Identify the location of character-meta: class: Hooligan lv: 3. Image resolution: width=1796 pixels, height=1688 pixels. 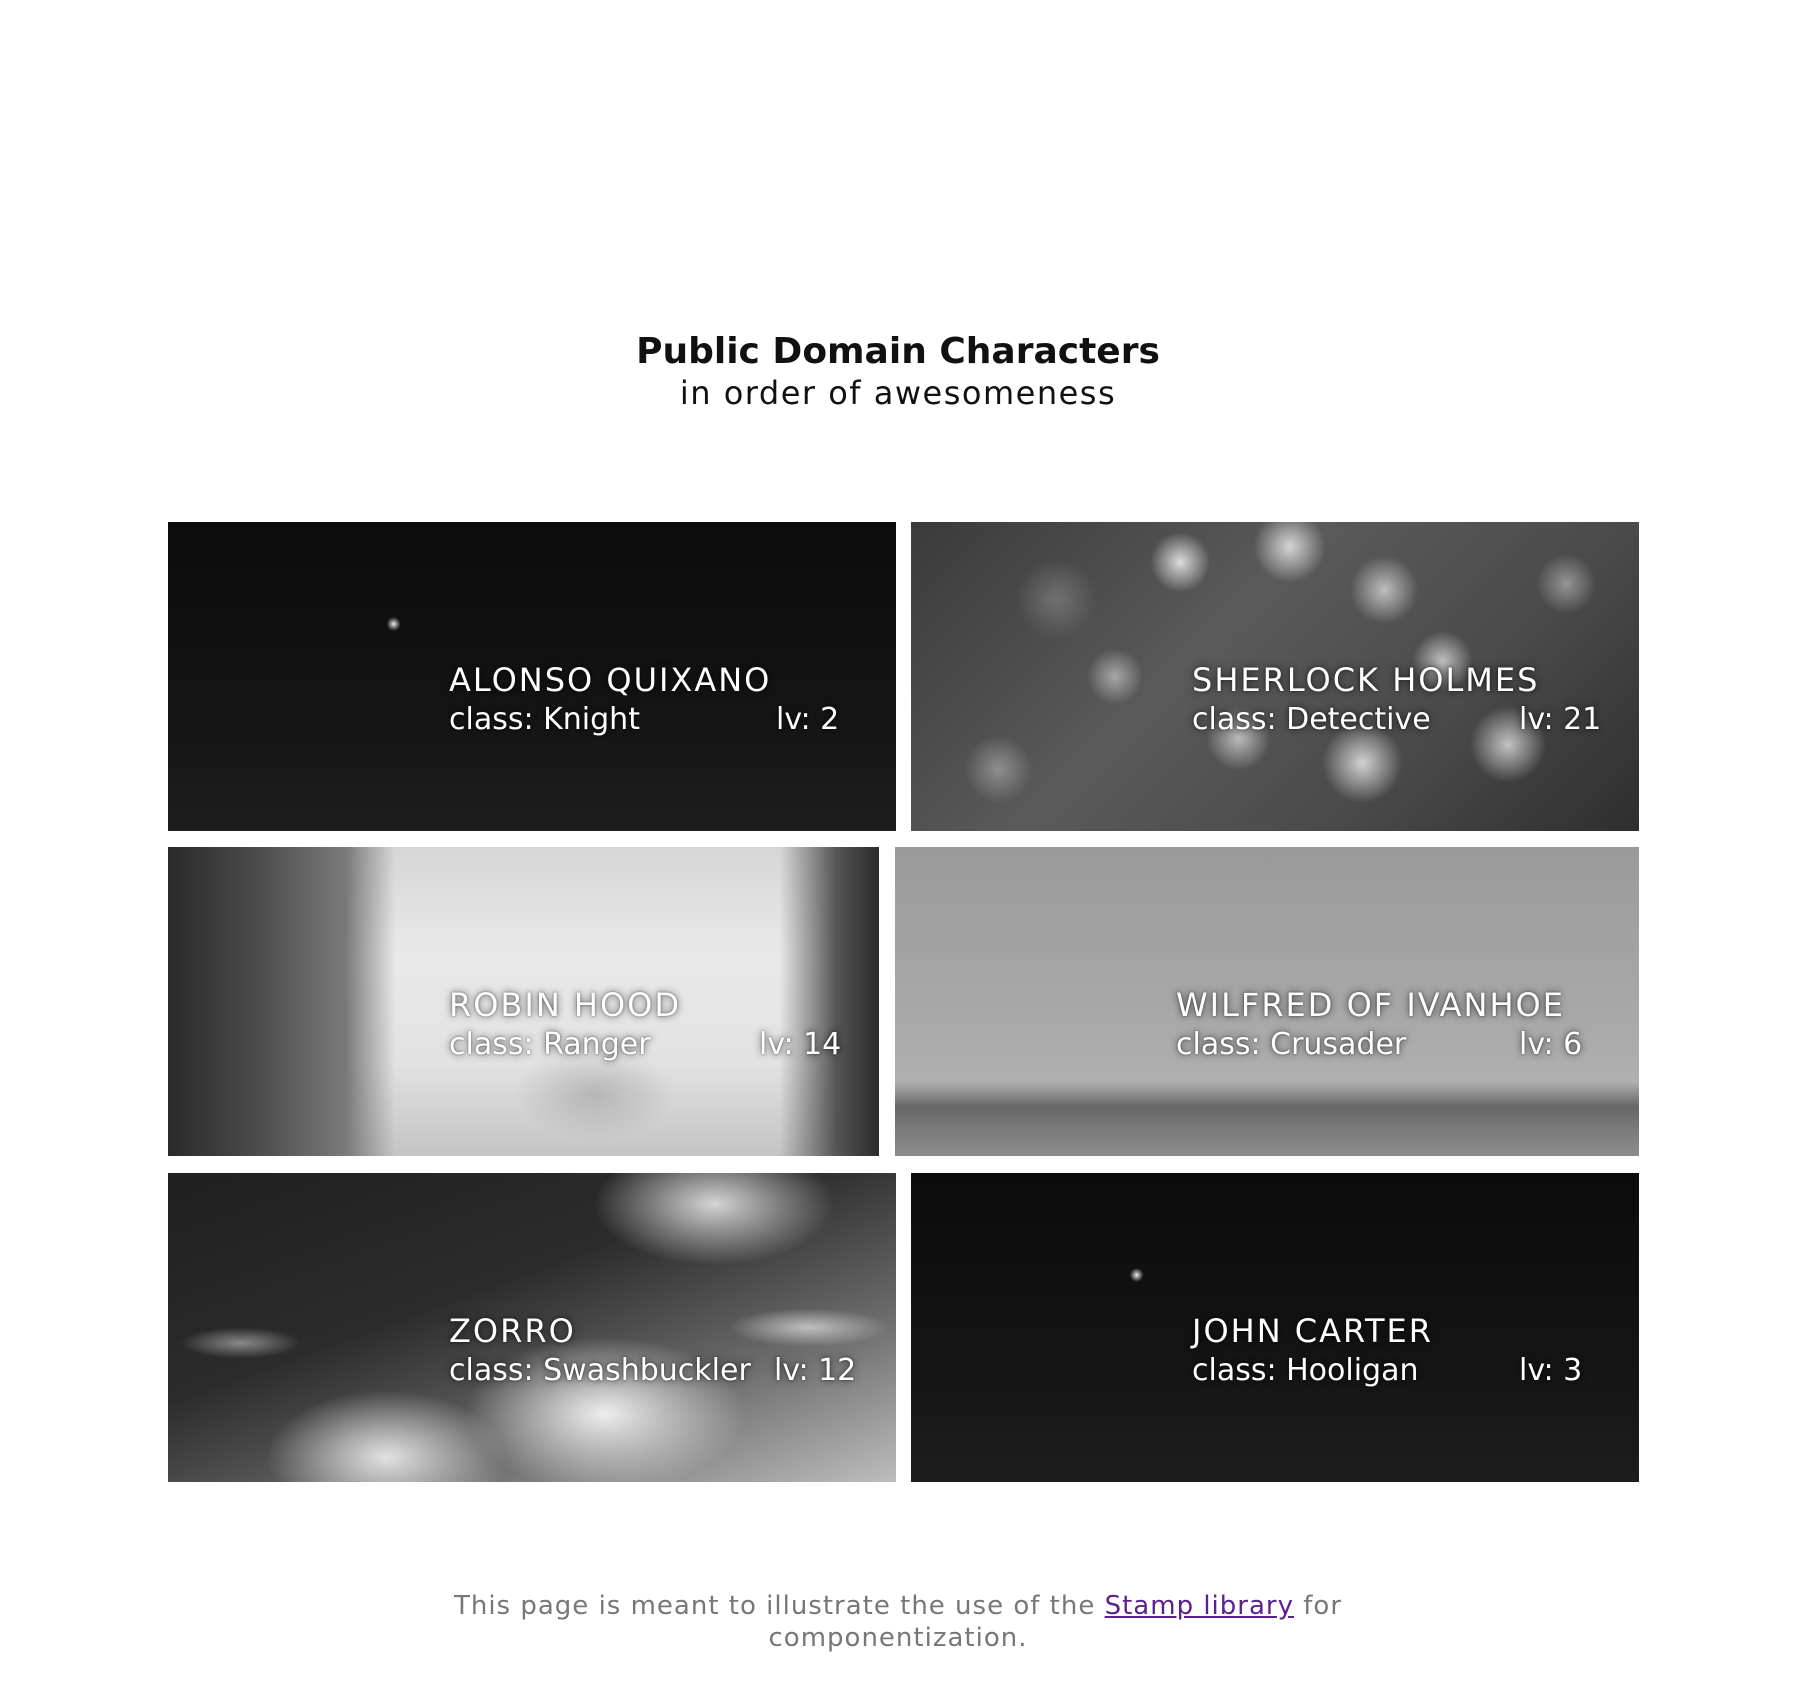
(1402, 1371).